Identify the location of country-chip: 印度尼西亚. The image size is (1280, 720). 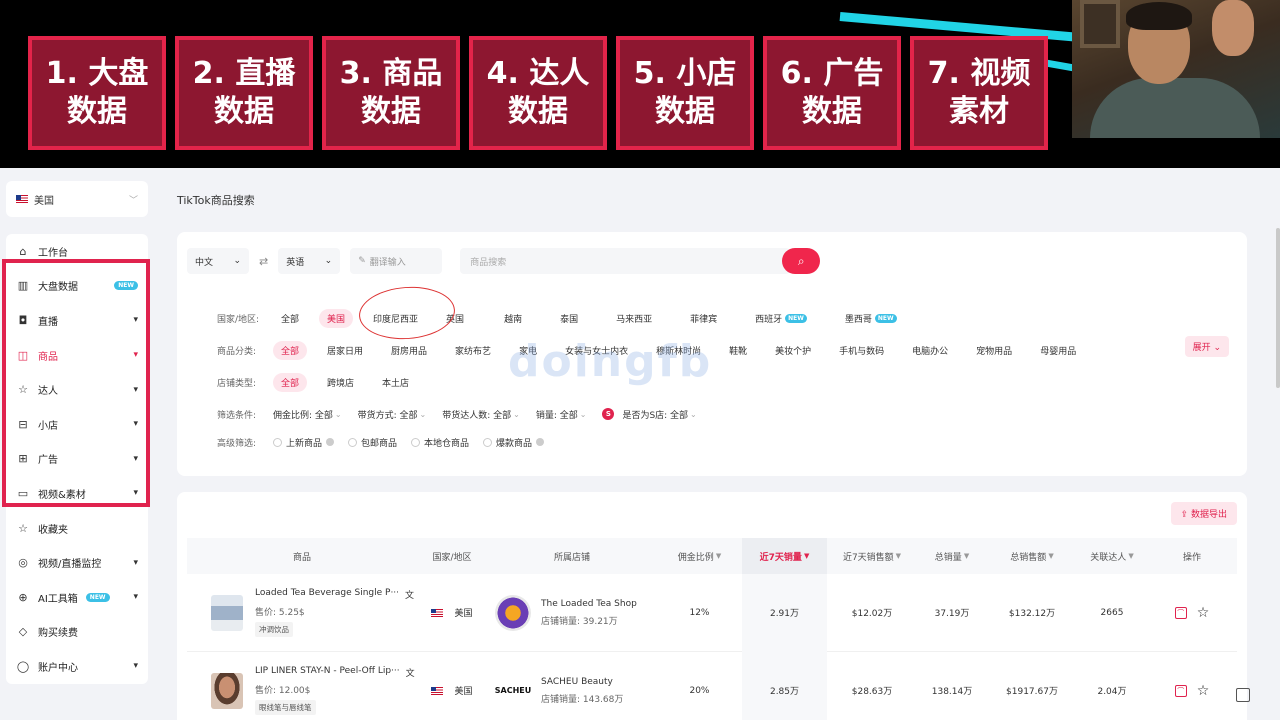
(395, 318).